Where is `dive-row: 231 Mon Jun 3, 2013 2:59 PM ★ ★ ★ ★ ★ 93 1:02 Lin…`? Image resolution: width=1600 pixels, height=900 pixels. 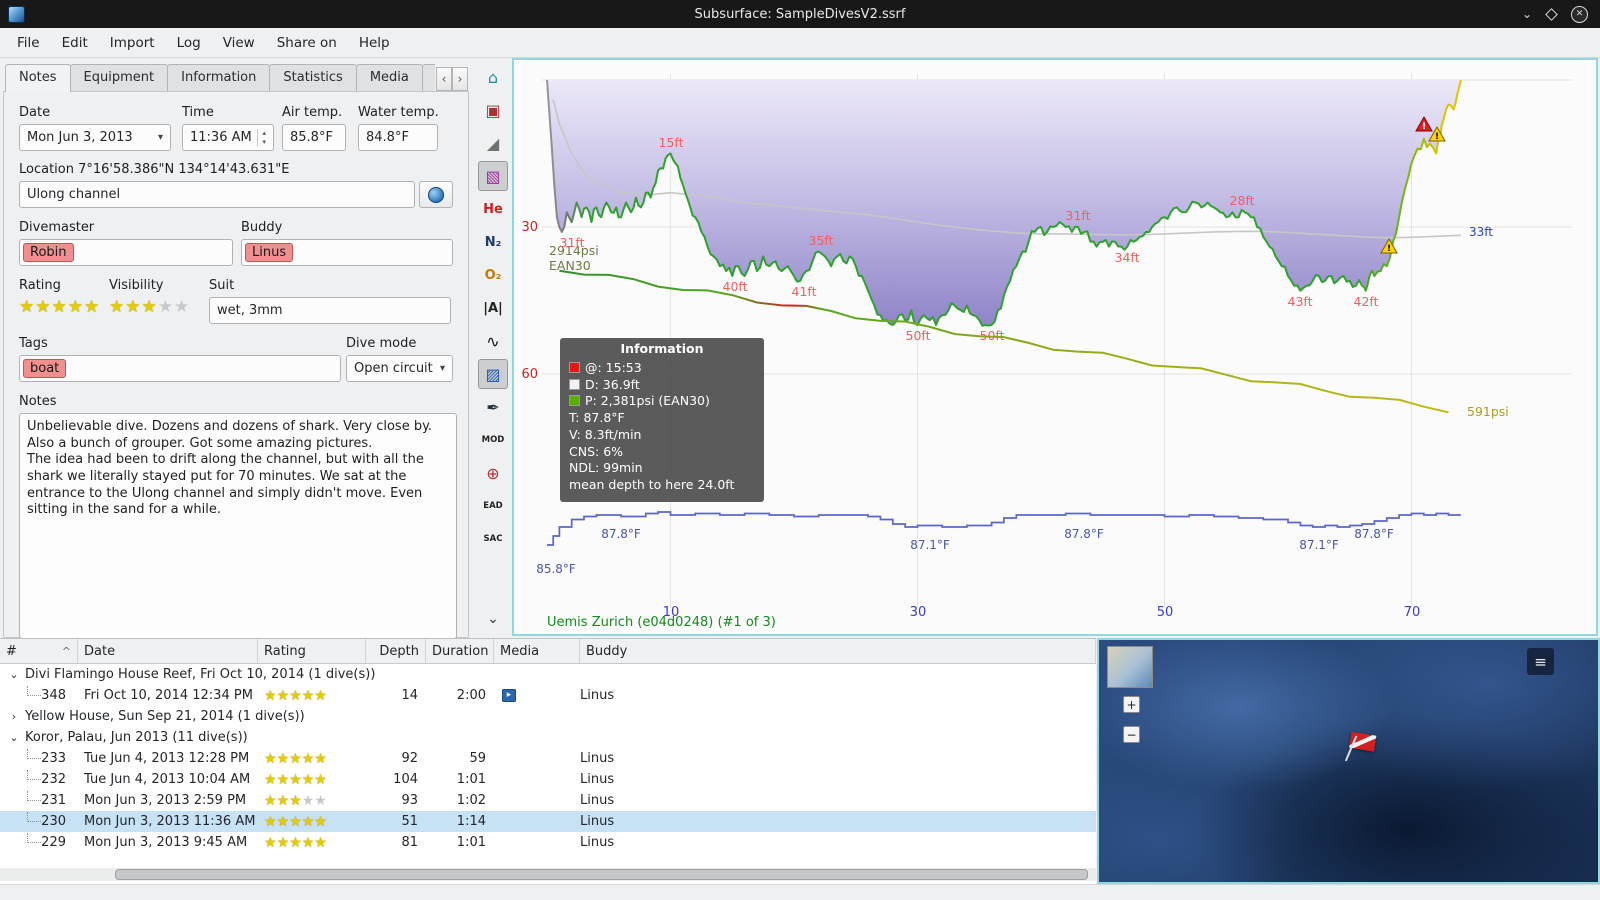 dive-row: 231 Mon Jun 3, 2013 2:59 PM ★ ★ ★ ★ ★ 93 1:02 Lin… is located at coordinates (548, 800).